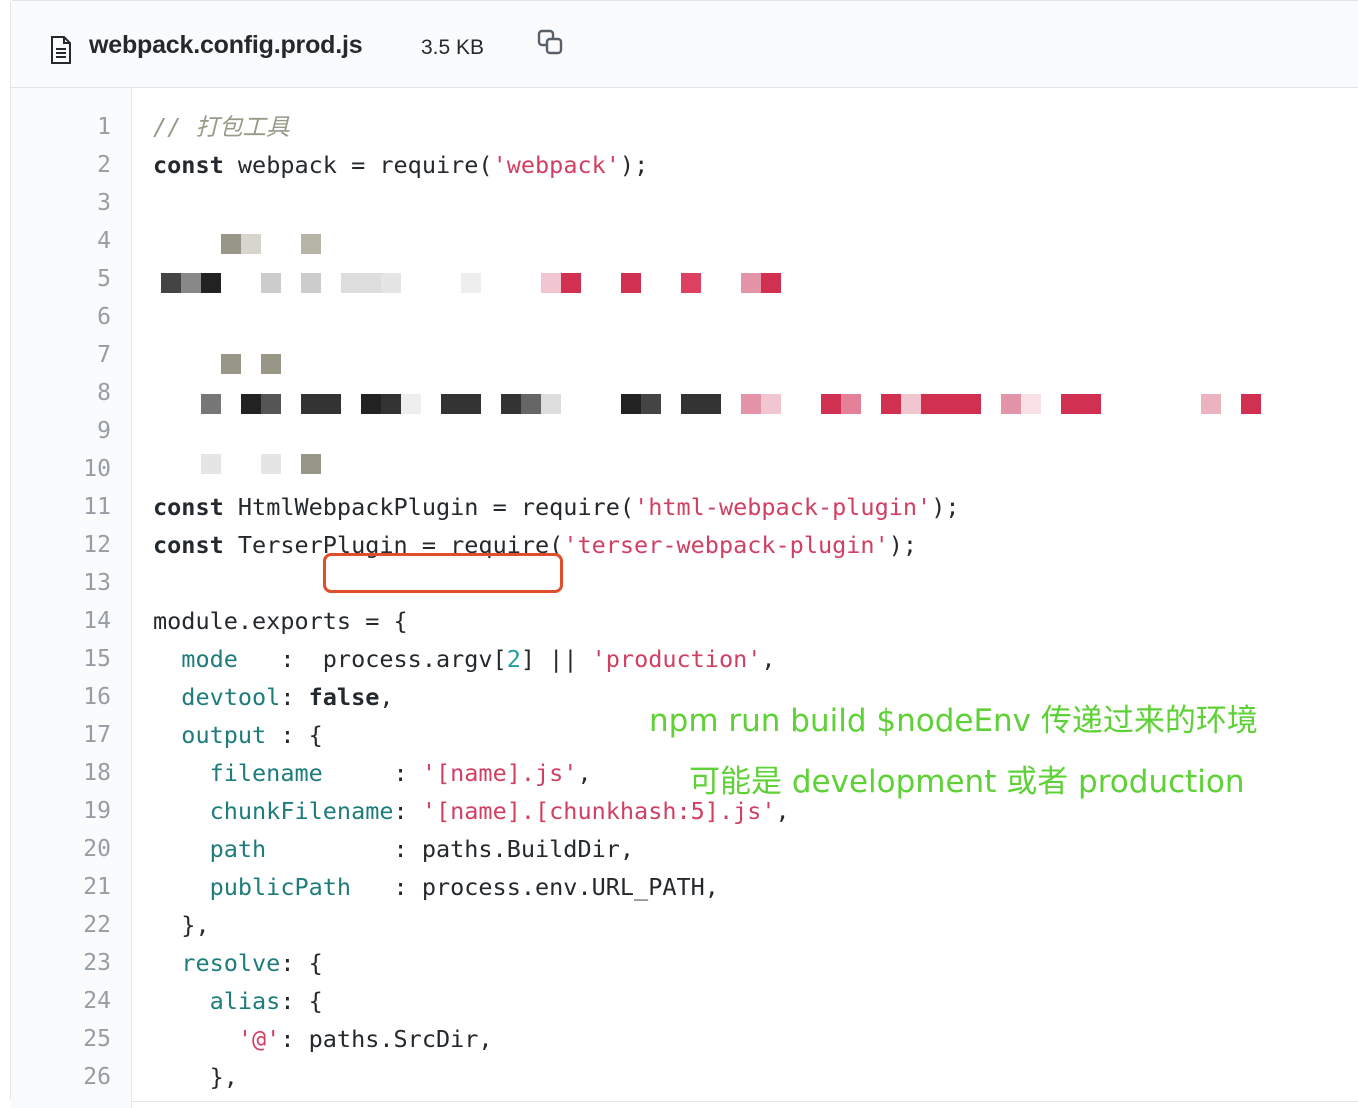 This screenshot has width=1358, height=1108. What do you see at coordinates (245, 1001) in the screenshot?
I see `code-token: alias` at bounding box center [245, 1001].